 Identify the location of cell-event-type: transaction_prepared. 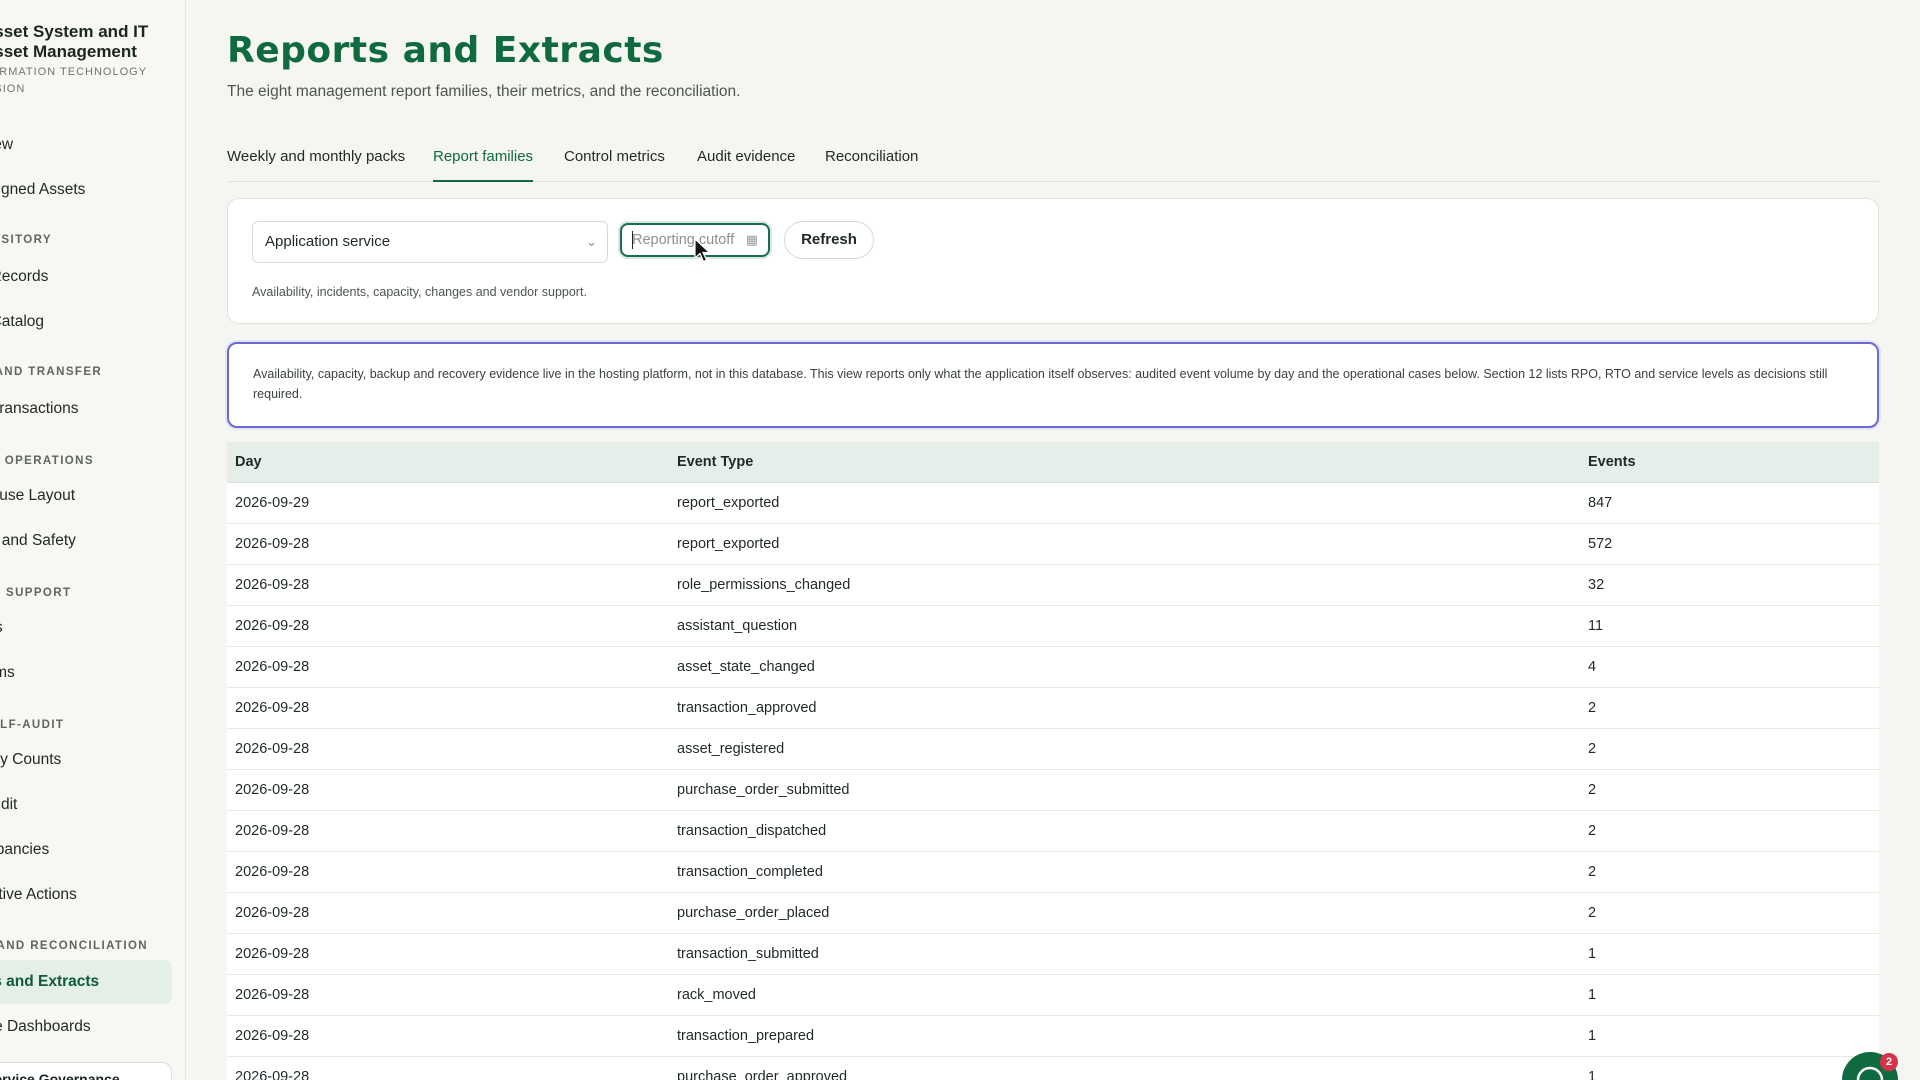
(1124, 1036).